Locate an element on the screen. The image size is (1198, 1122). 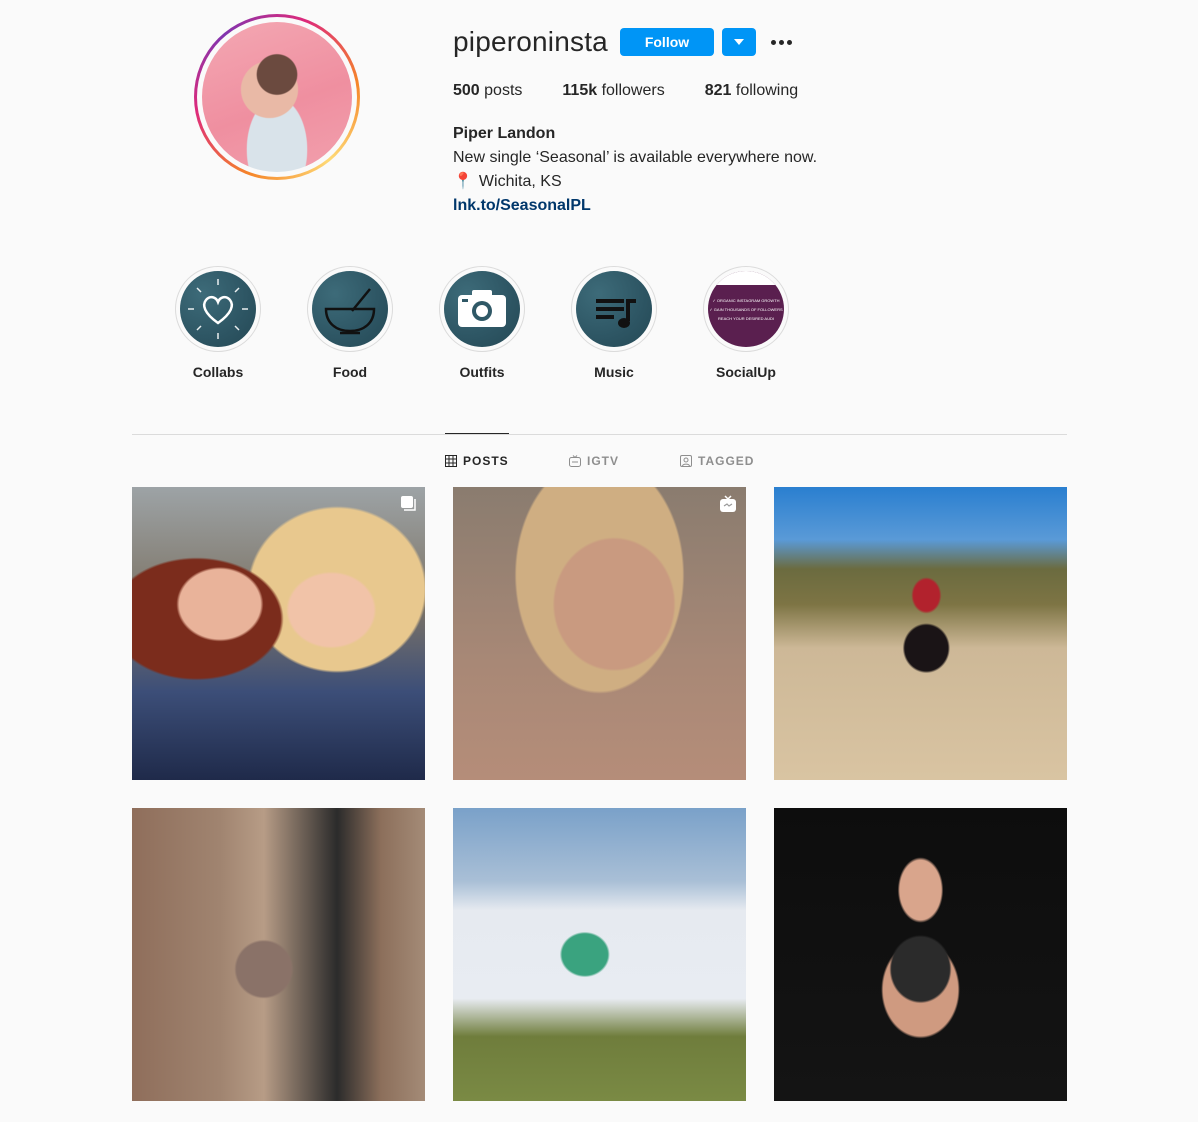
tab-tagged: TAGGED is located at coordinates (717, 461).